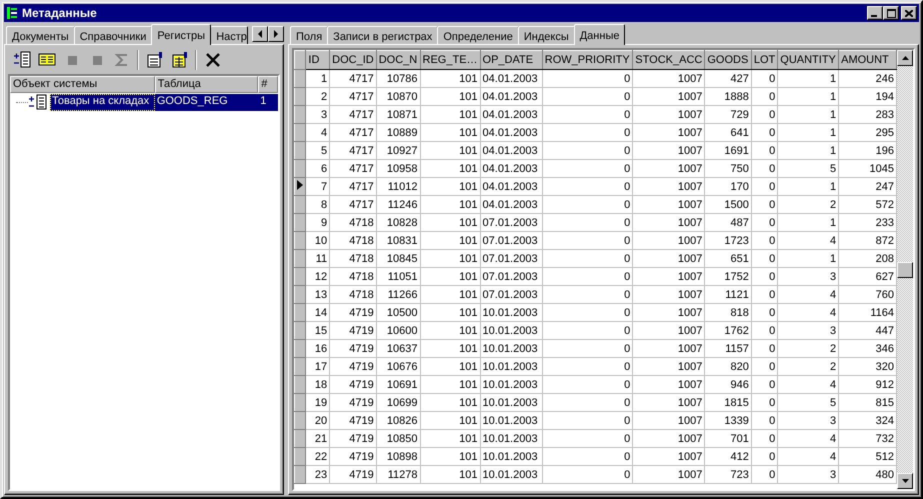  What do you see at coordinates (213, 60) in the screenshot?
I see `delete-icon` at bounding box center [213, 60].